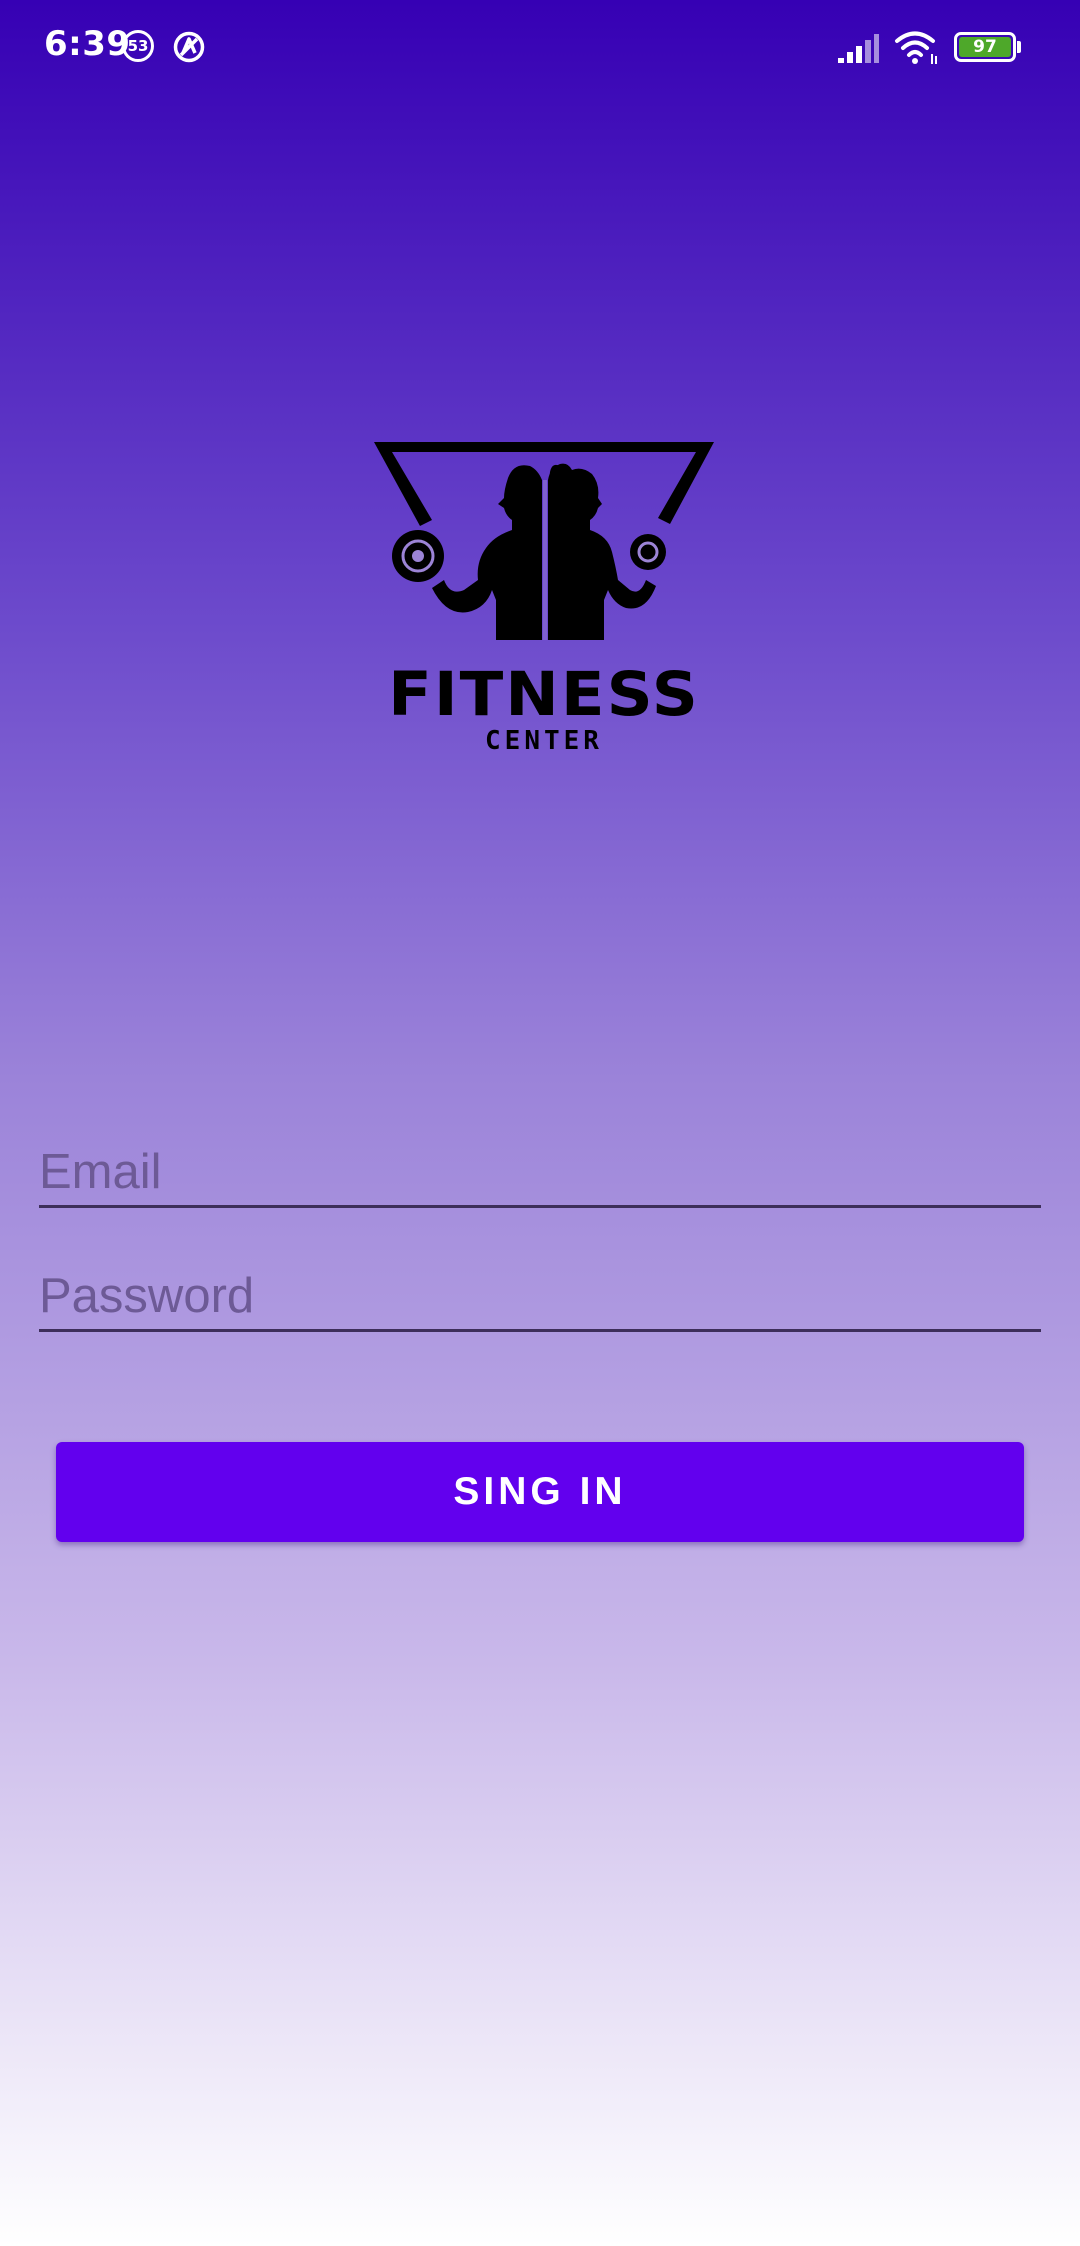 The image size is (1080, 2246). I want to click on status-time: 6:39, so click(87, 44).